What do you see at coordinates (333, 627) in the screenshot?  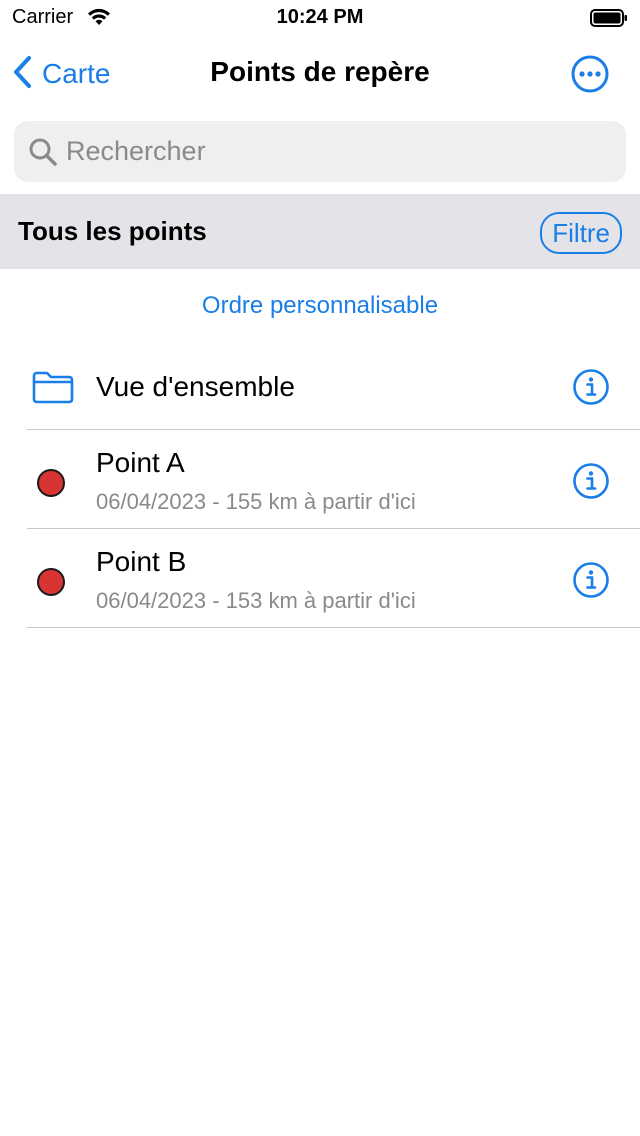 I see `divider` at bounding box center [333, 627].